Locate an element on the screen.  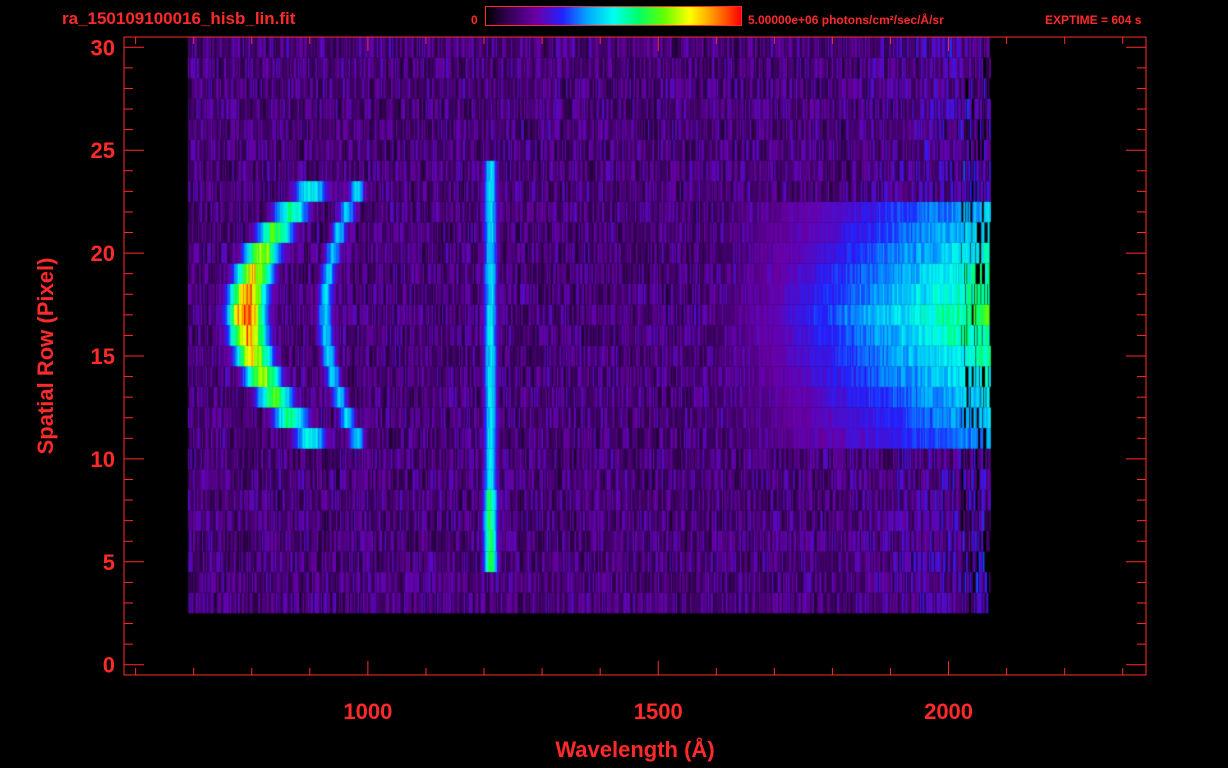
y-axis-label: Spatial Row (Pixel) is located at coordinates (45, 356).